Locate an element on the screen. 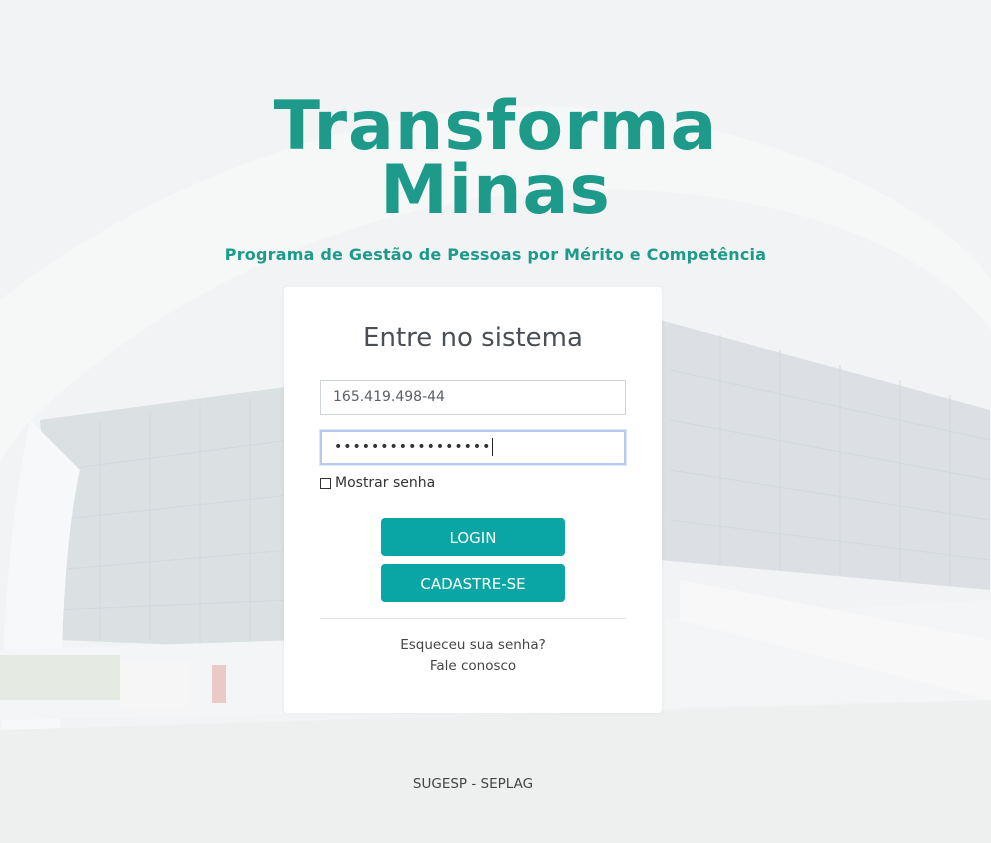 This screenshot has width=991, height=843. contact-link: Fale conosco is located at coordinates (473, 666).